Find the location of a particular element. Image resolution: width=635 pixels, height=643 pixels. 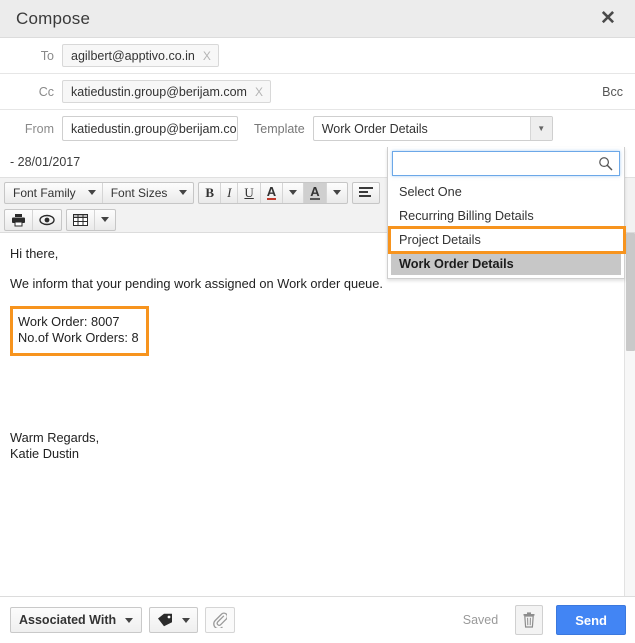

table-group is located at coordinates (91, 219).